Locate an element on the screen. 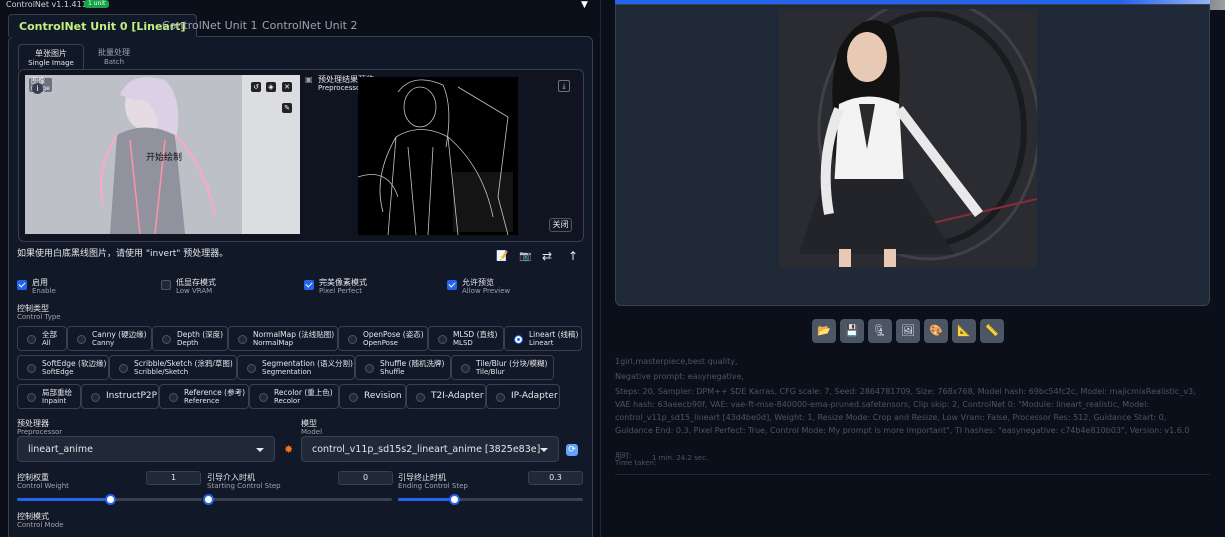  eraser-icon: ◈ is located at coordinates (271, 87).